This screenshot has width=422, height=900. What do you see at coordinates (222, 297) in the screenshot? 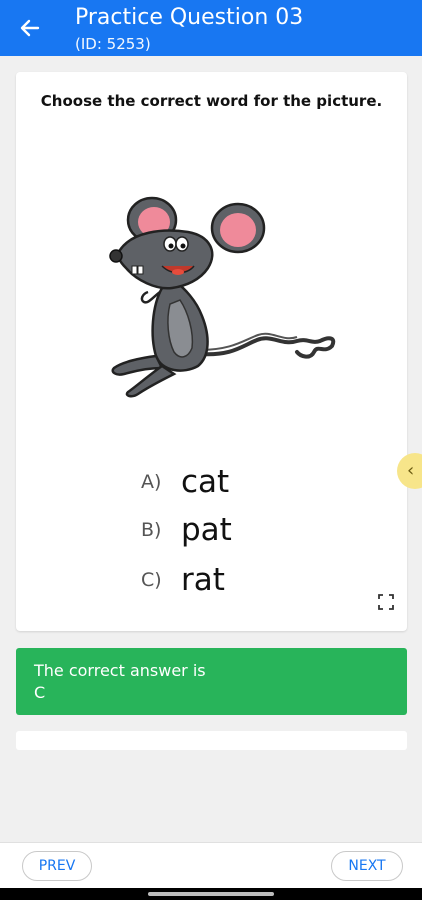
I see `mouse-picture` at bounding box center [222, 297].